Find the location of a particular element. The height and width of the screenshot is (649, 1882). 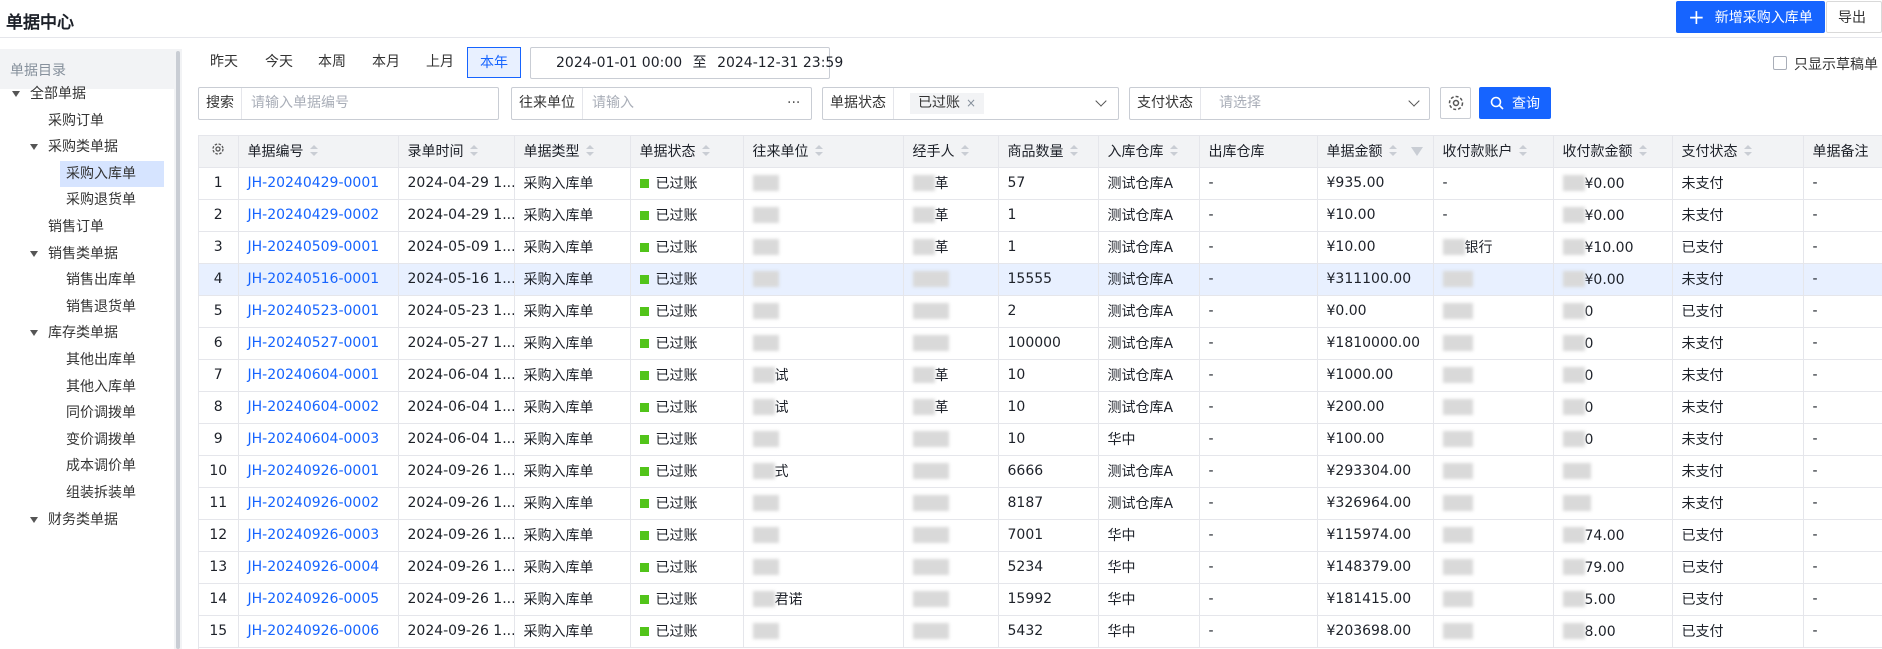

sidebar-item: 组装拆装单 is located at coordinates (101, 493).